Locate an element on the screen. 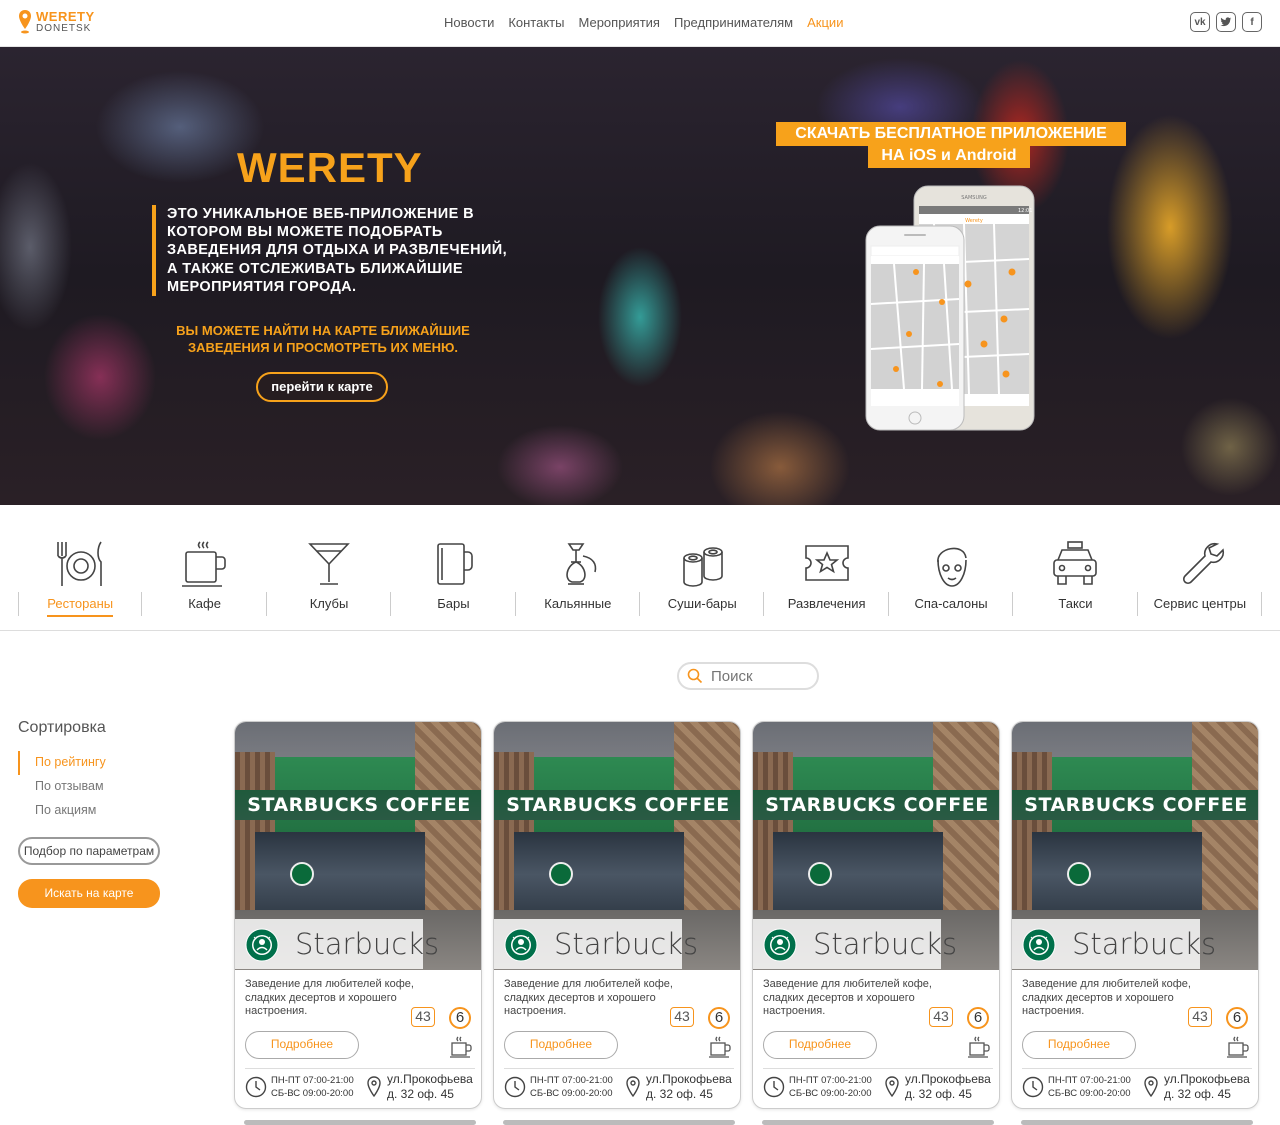  category-bars: Бары is located at coordinates (454, 580).